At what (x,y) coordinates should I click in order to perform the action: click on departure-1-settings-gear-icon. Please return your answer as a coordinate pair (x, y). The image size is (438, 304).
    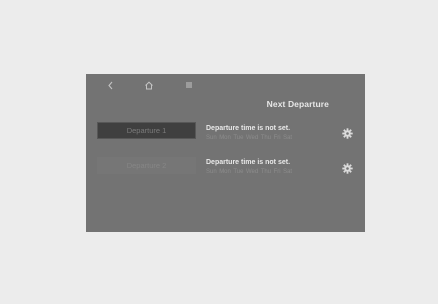
    Looking at the image, I should click on (347, 132).